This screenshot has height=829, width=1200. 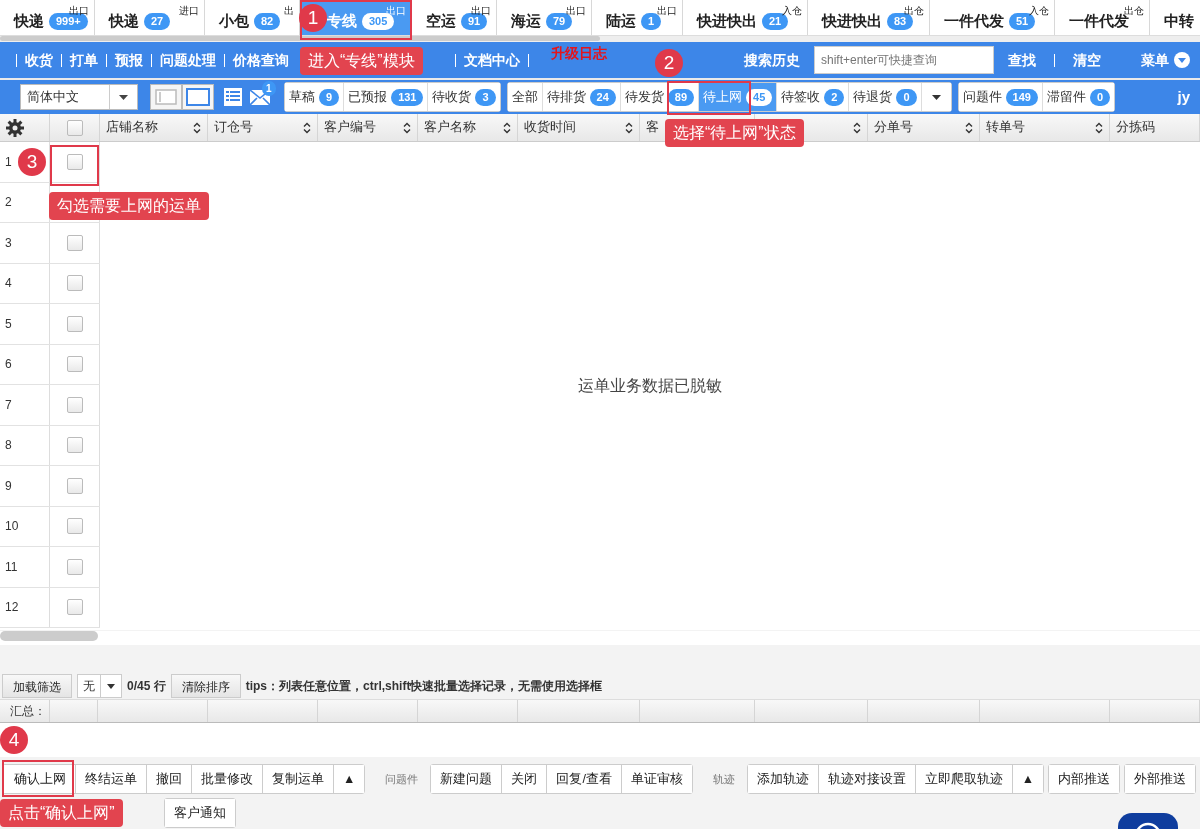 I want to click on count-badge: 82, so click(x=267, y=21).